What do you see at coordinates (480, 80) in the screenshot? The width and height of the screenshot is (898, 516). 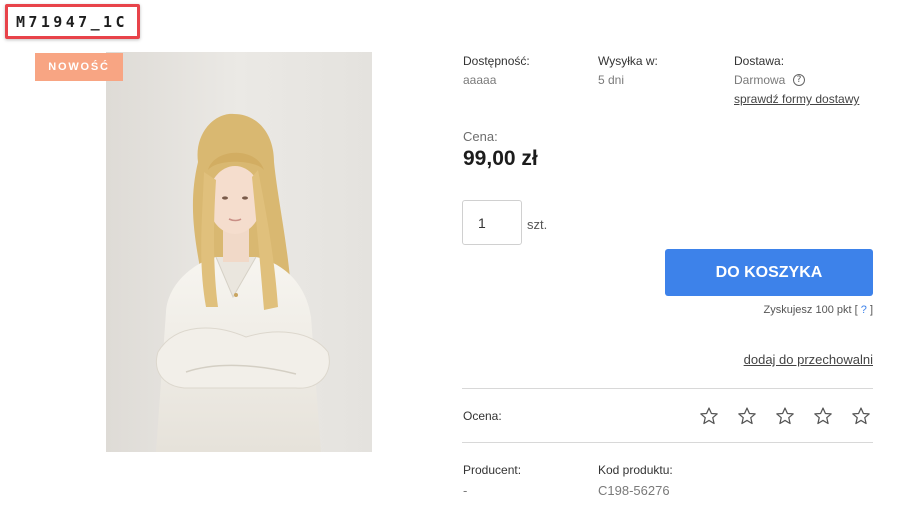 I see `availability-value: aaaaa` at bounding box center [480, 80].